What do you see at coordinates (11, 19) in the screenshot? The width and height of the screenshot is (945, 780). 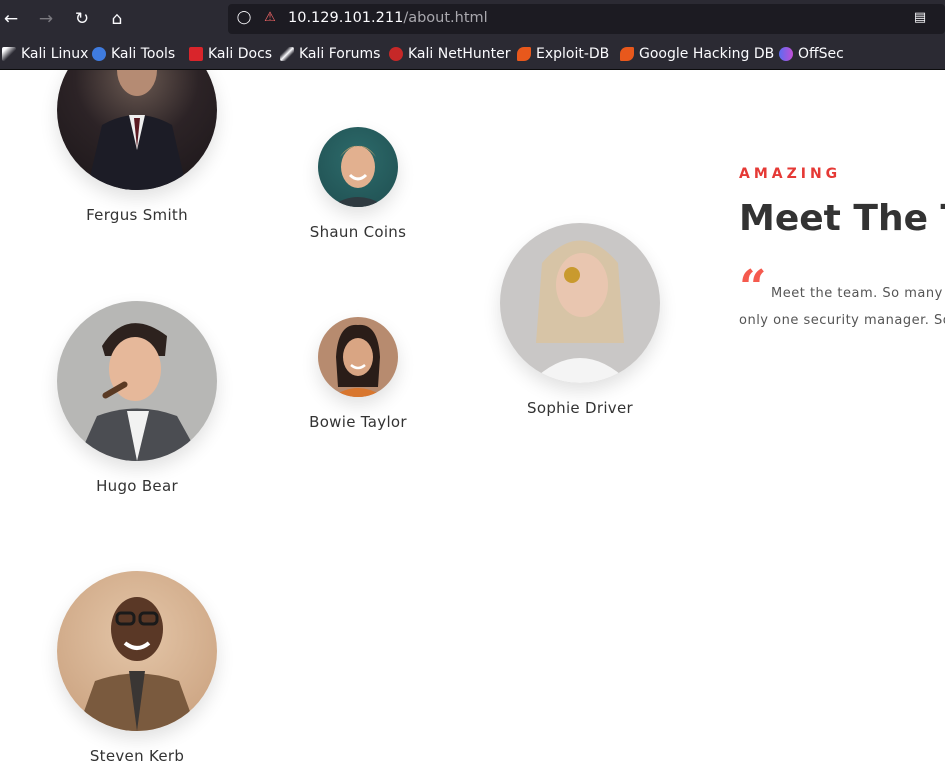 I see `back-icon: ←` at bounding box center [11, 19].